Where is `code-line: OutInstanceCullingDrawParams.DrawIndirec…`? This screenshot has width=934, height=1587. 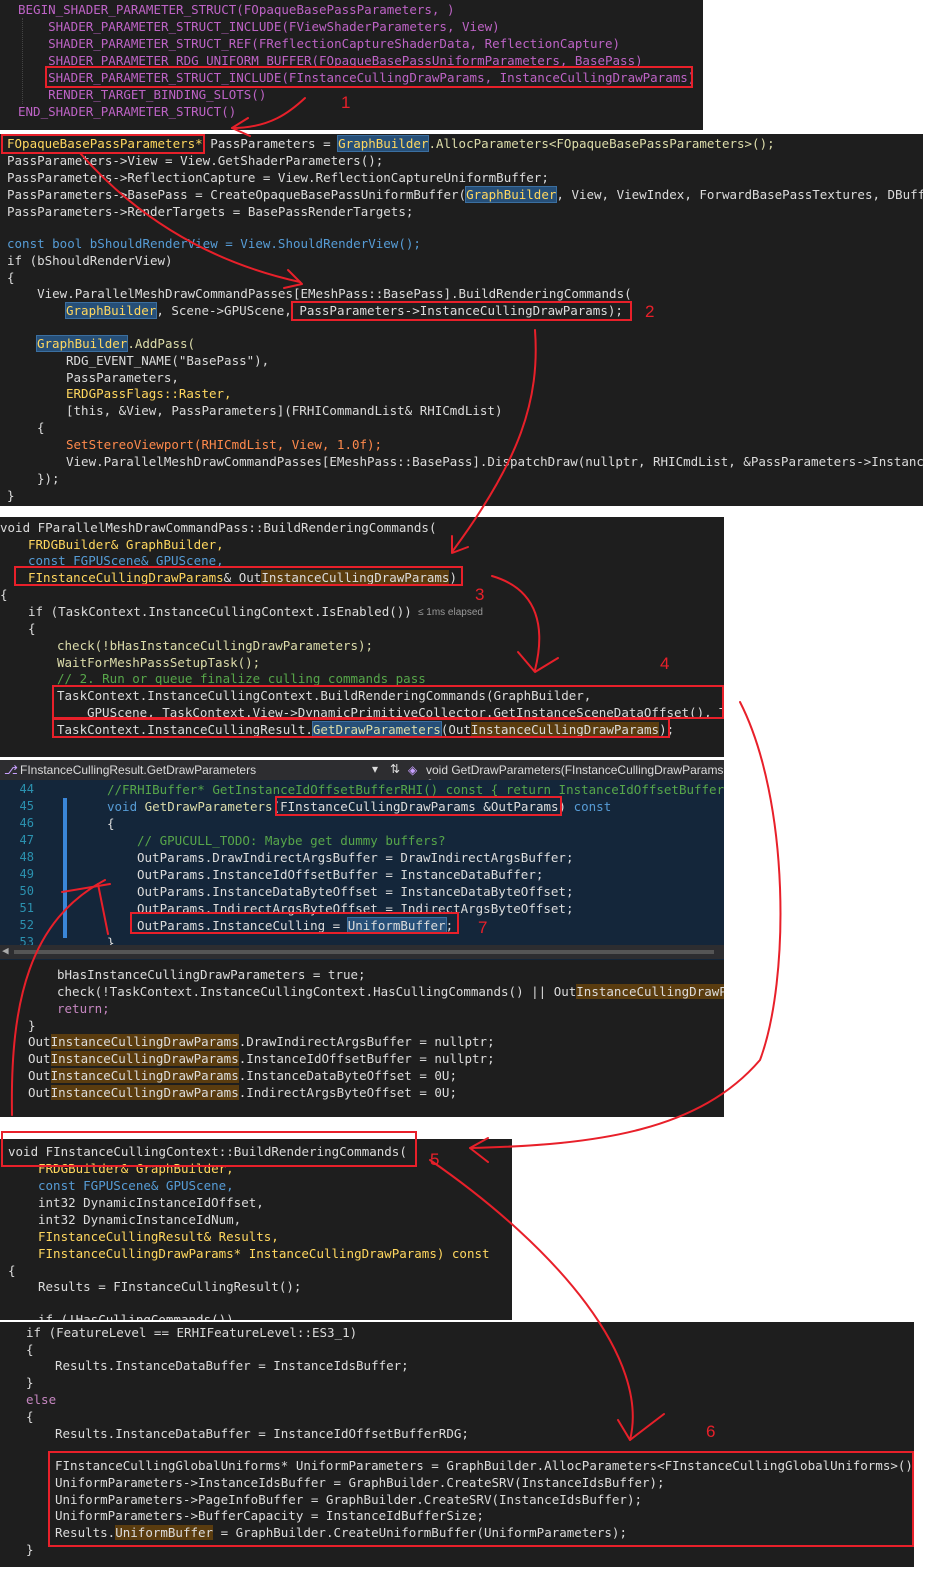
code-line: OutInstanceCullingDrawParams.DrawIndirec… is located at coordinates (261, 1041).